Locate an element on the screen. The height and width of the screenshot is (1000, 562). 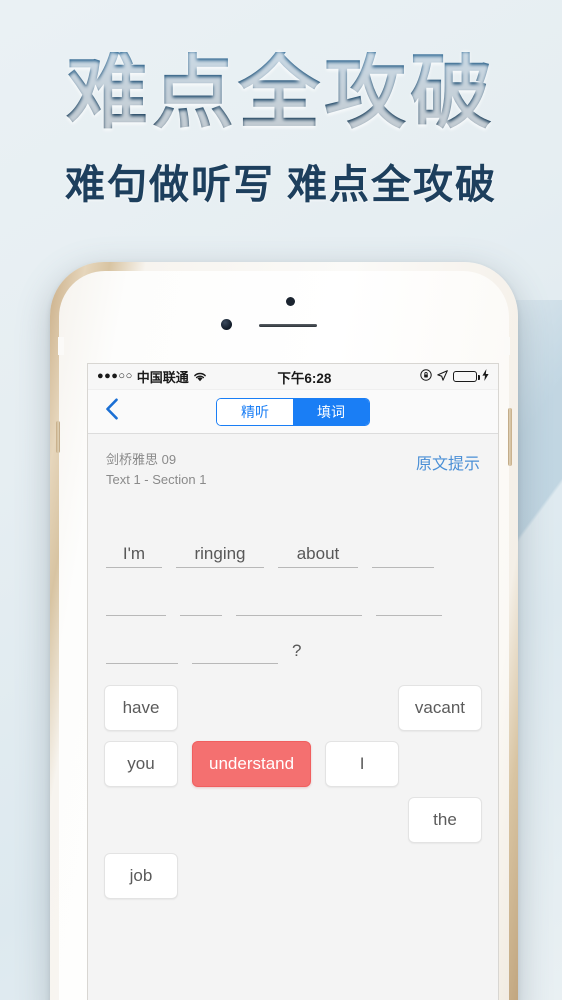
filled-blank: about is located at coordinates (318, 555).